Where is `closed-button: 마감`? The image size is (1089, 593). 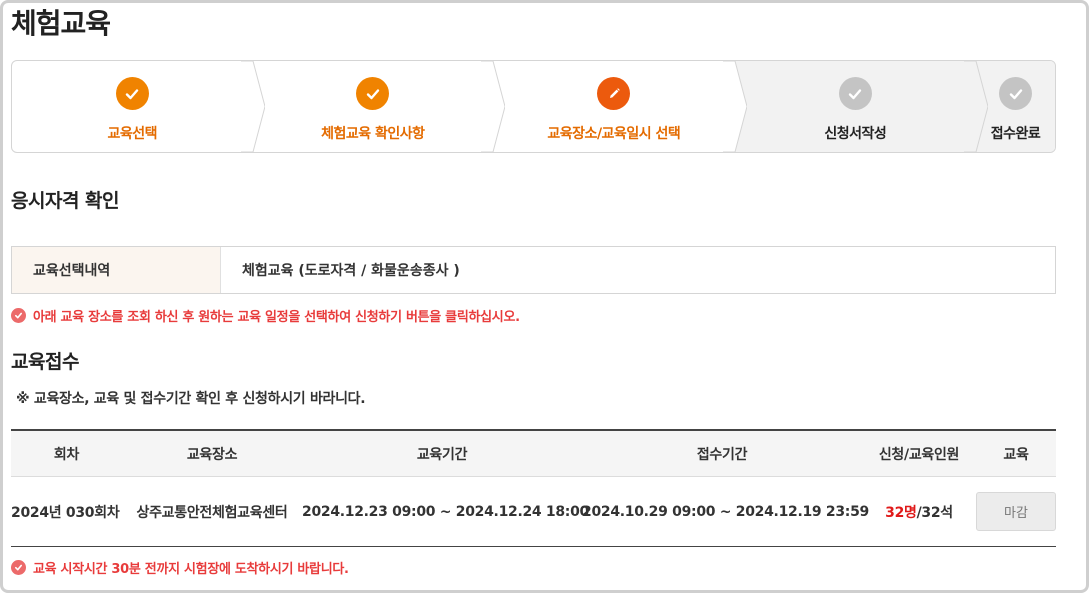
closed-button: 마감 is located at coordinates (1016, 511).